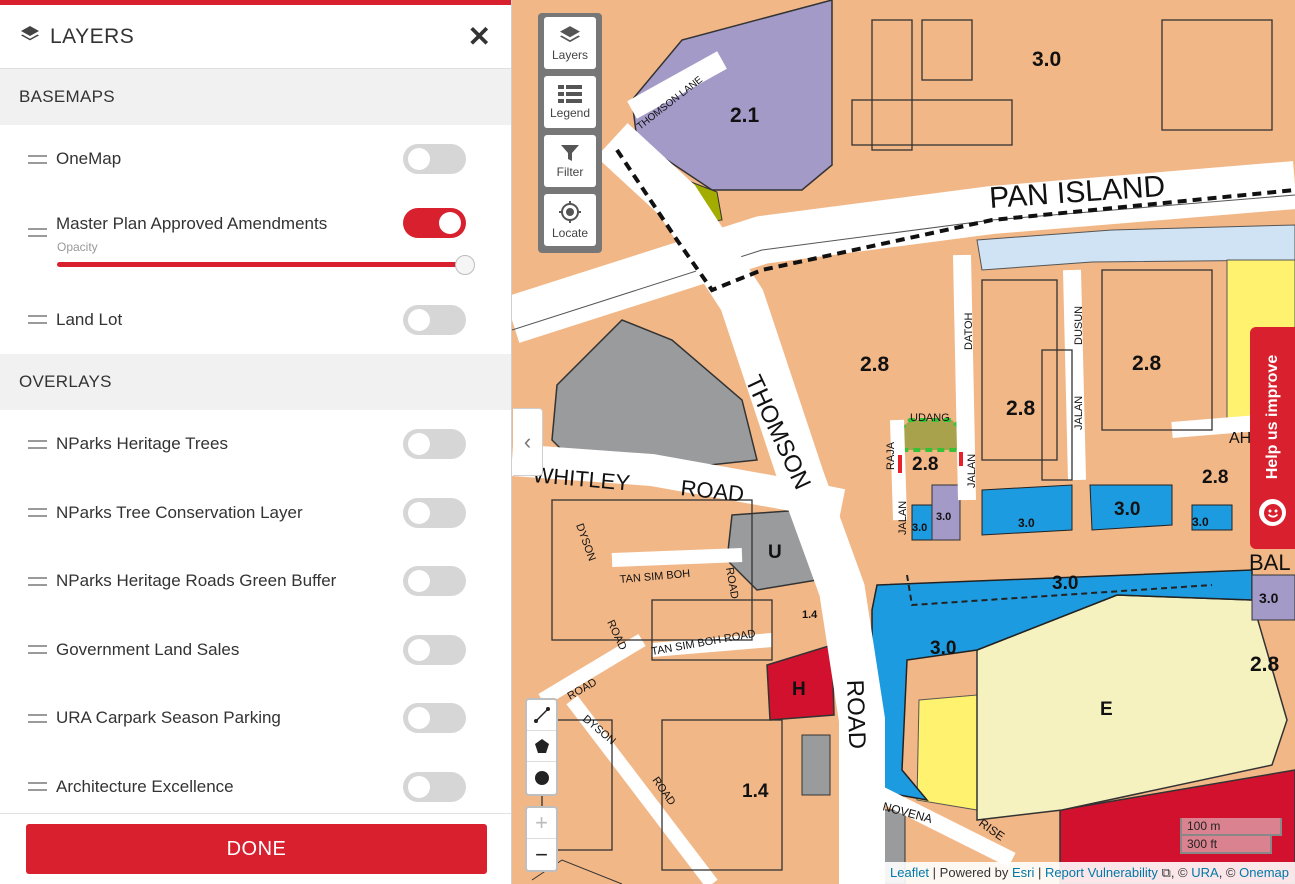 The image size is (1295, 884). I want to click on road-label: DATOH, so click(969, 331).